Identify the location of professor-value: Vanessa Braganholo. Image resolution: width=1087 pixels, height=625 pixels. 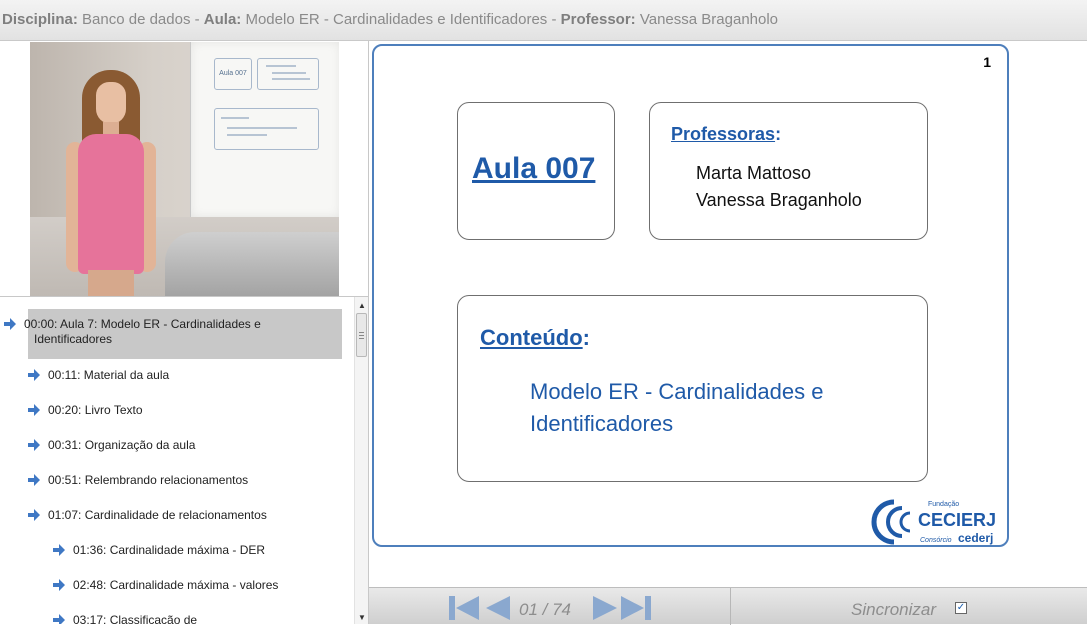
(709, 19).